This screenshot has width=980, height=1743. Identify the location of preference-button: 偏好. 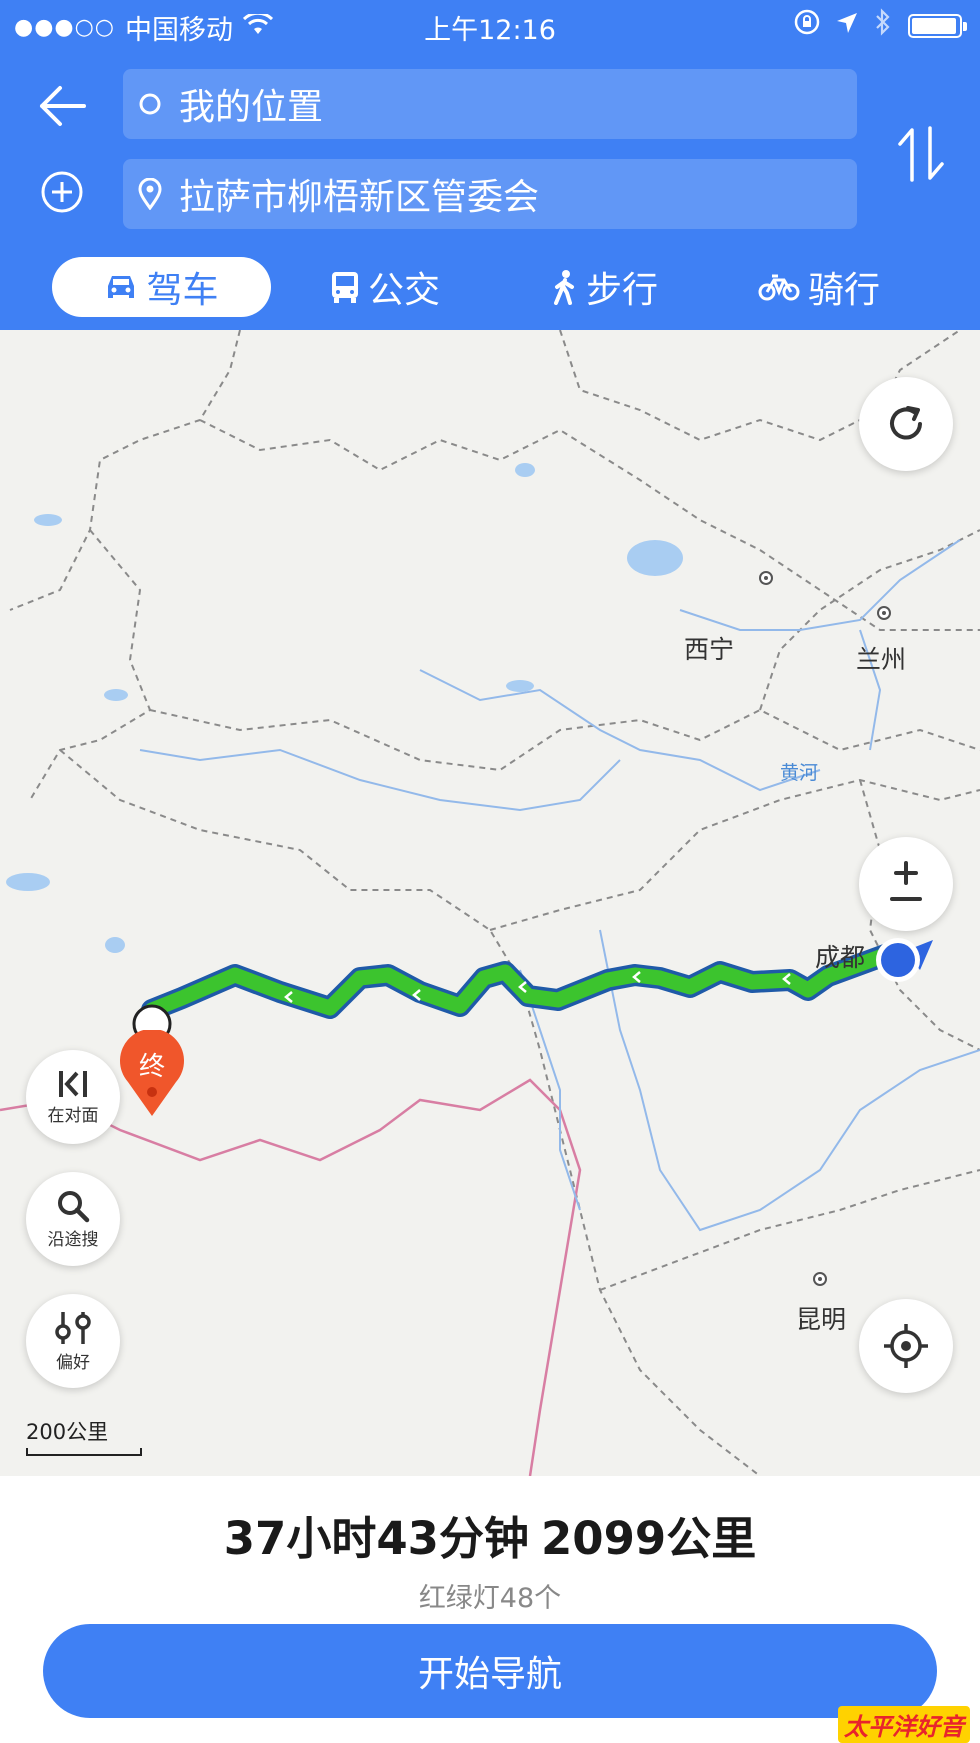
(73, 1341).